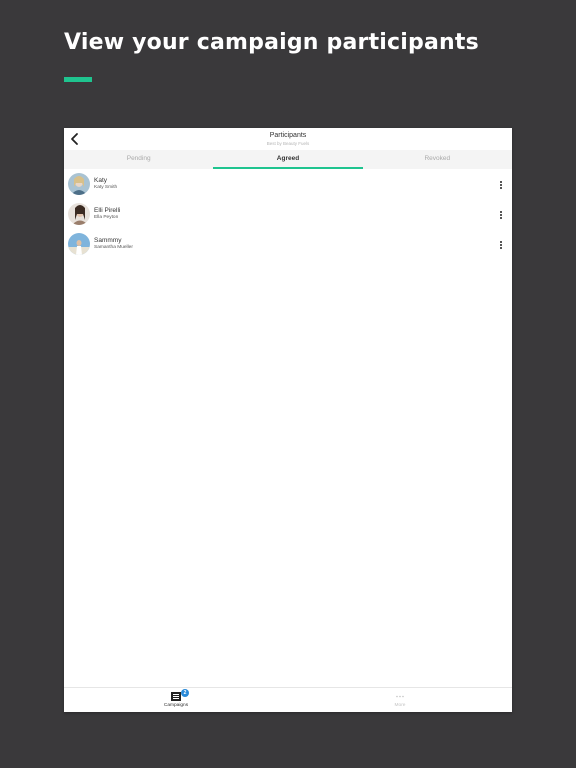  What do you see at coordinates (113, 247) in the screenshot?
I see `participant-full-name: Samantha Mueller` at bounding box center [113, 247].